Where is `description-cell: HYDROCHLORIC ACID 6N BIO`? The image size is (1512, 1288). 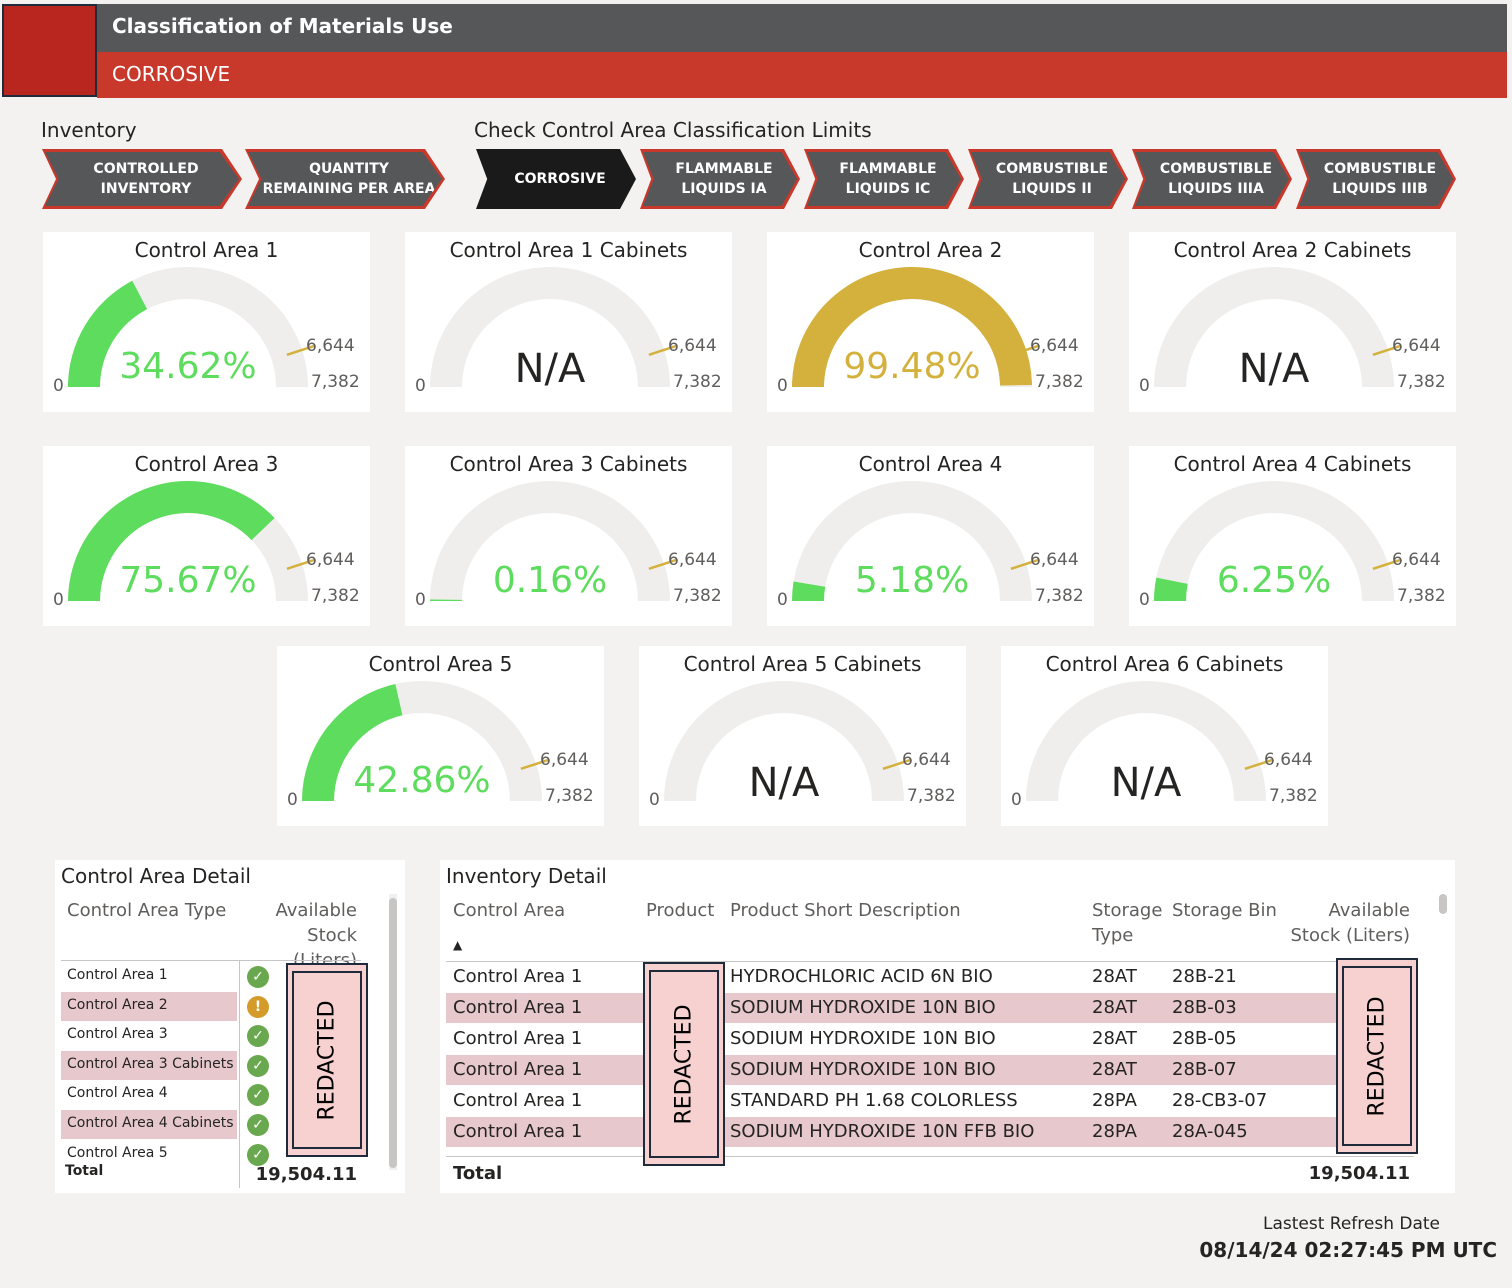
description-cell: HYDROCHLORIC ACID 6N BIO is located at coordinates (861, 976).